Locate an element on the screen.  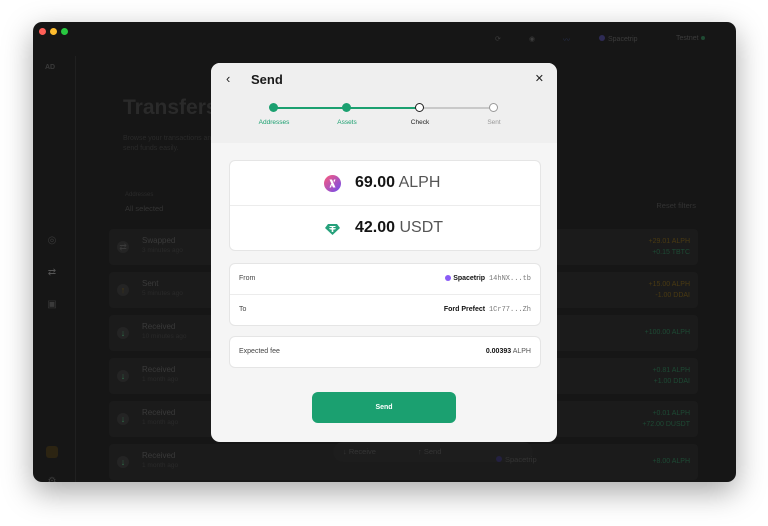
wallet-connect-icon: 〰 is located at coordinates (566, 40).